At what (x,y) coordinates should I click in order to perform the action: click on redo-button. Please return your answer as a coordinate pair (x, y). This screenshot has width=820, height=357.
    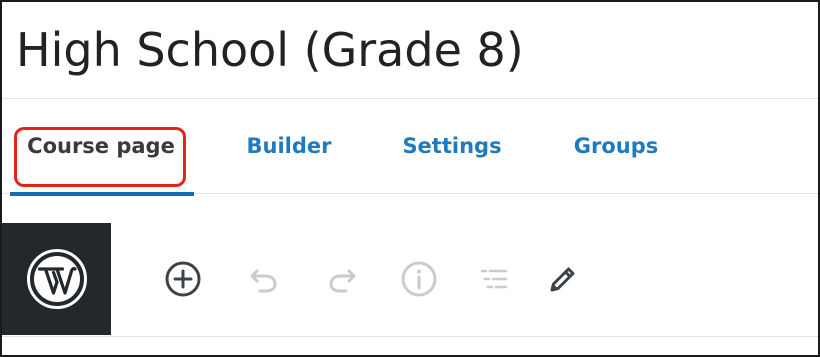
    Looking at the image, I should click on (342, 279).